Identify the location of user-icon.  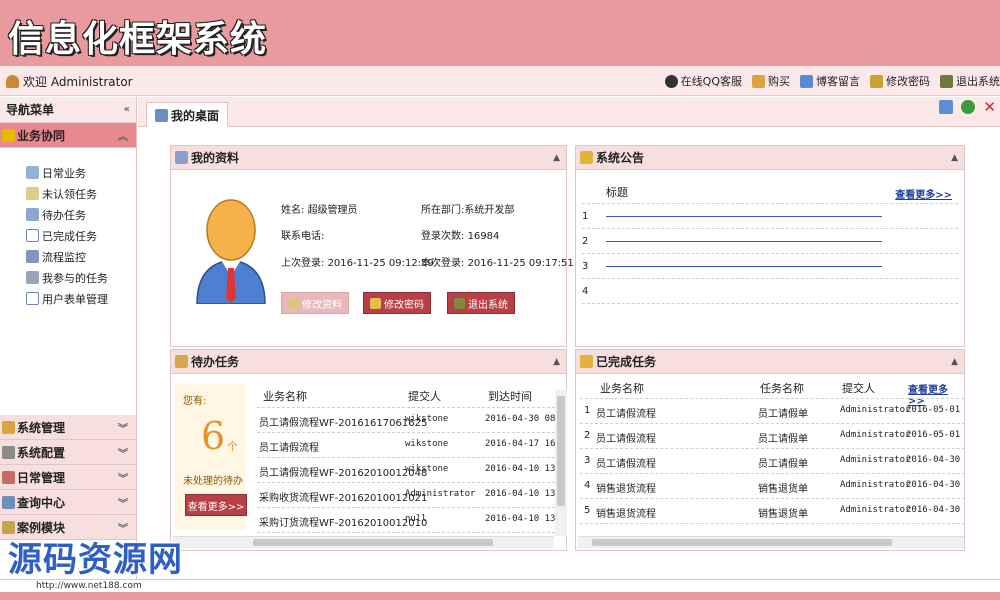
(12, 81).